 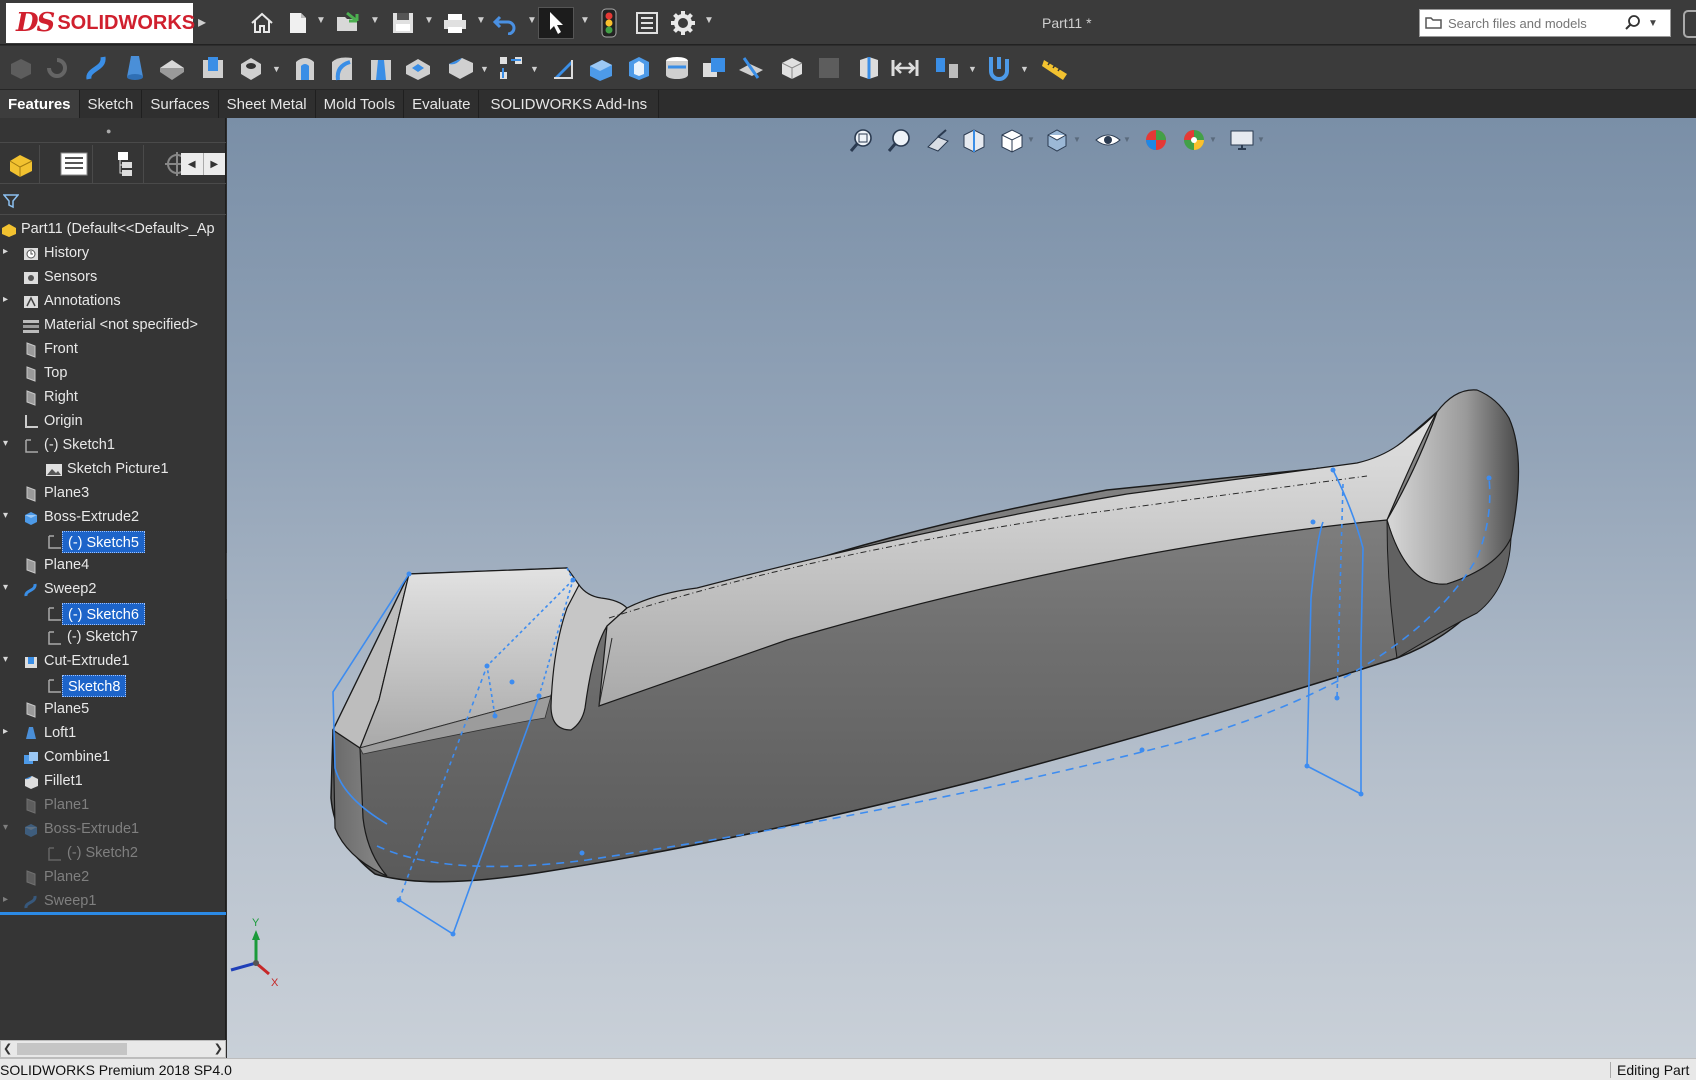 What do you see at coordinates (751, 68) in the screenshot?
I see `reference-geometry-icon` at bounding box center [751, 68].